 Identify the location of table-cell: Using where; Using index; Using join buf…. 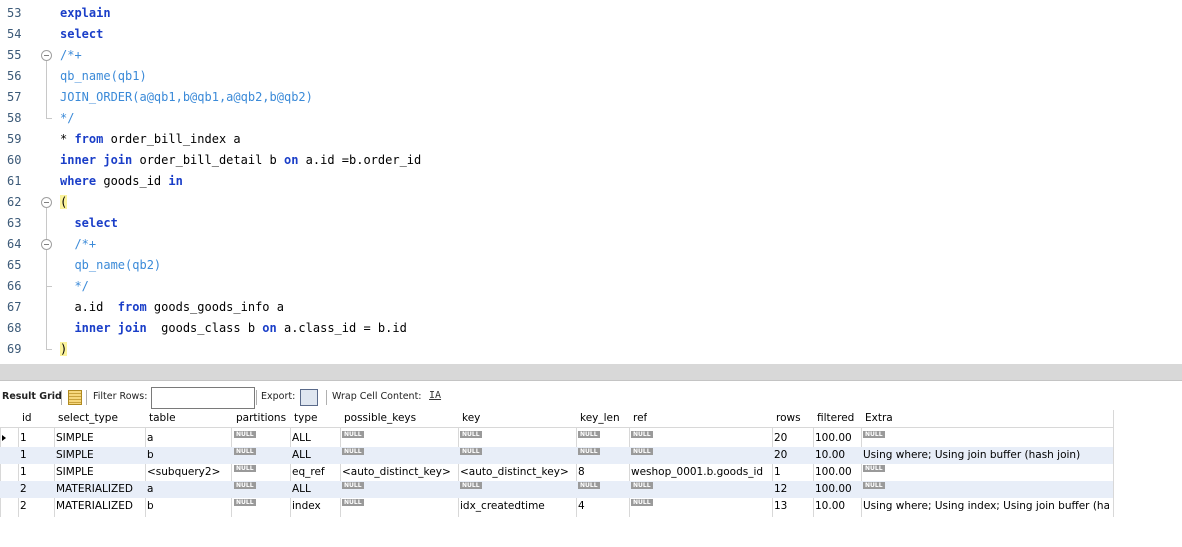
(986, 506).